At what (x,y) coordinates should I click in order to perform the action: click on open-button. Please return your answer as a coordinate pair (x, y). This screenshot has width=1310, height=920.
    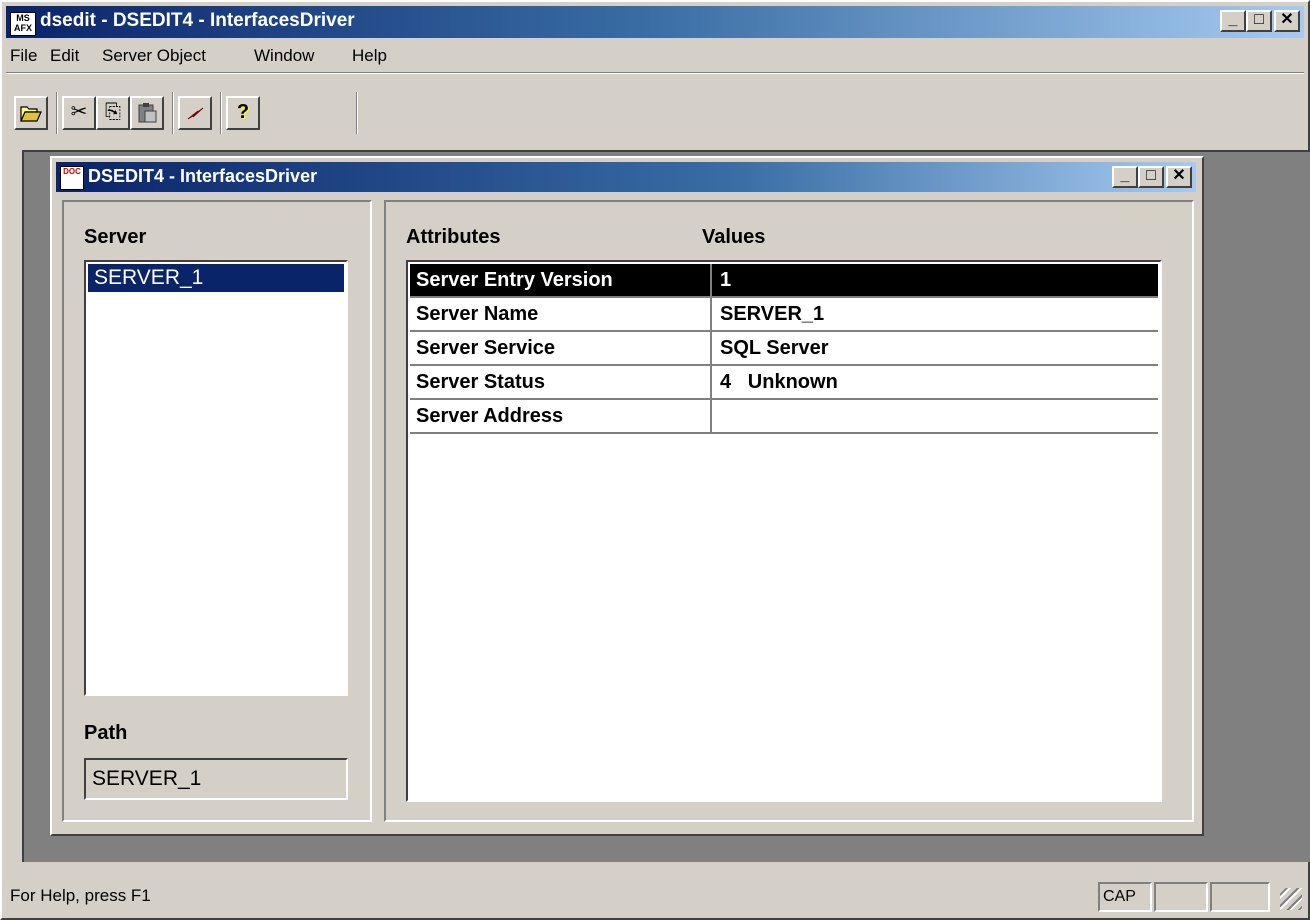
    Looking at the image, I should click on (31, 113).